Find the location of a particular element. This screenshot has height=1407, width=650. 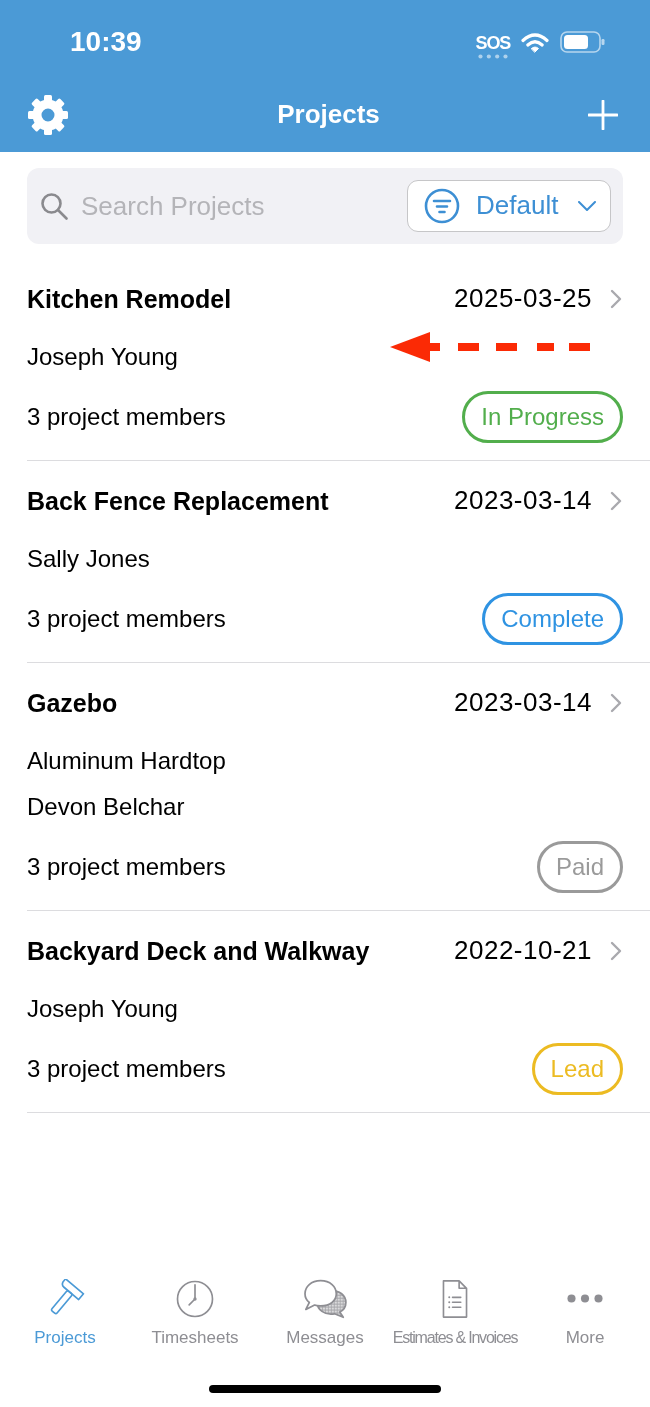

battery-icon is located at coordinates (583, 42).